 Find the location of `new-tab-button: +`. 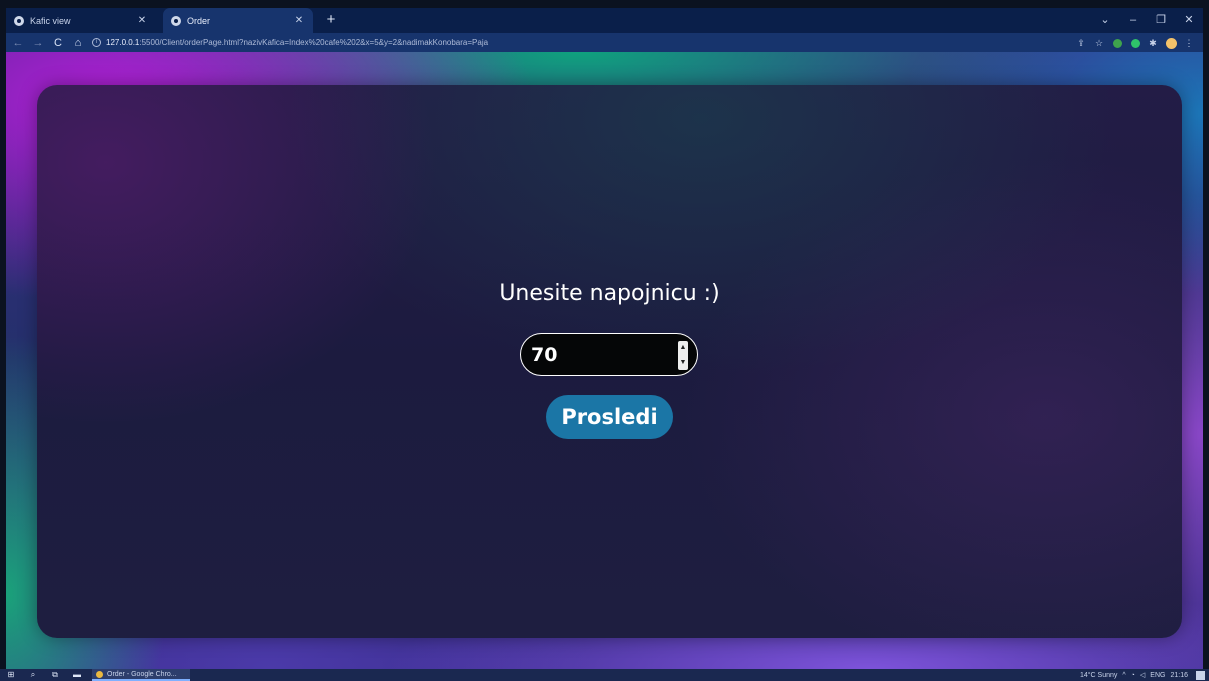

new-tab-button: + is located at coordinates (331, 20).